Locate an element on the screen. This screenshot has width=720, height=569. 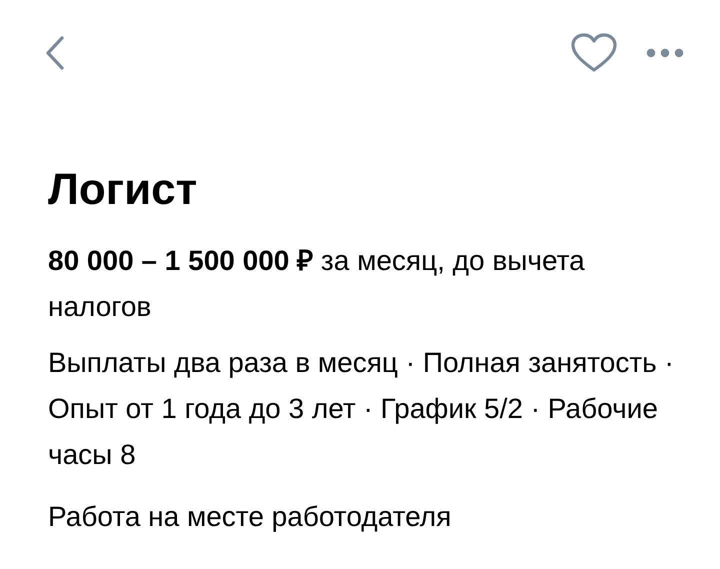
job-title: Логист is located at coordinates (123, 190).